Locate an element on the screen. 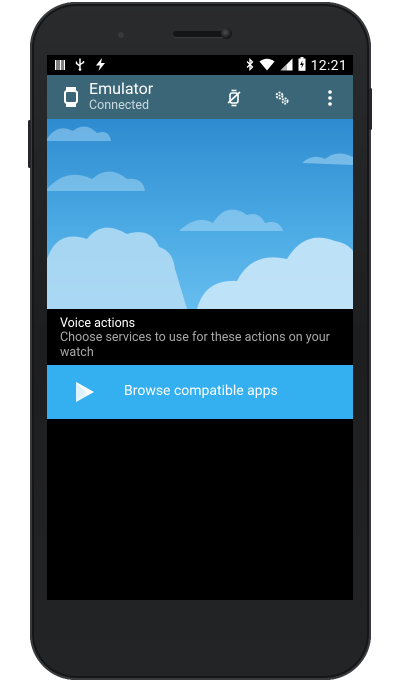  app-toolbar: Emulator Connected is located at coordinates (200, 97).